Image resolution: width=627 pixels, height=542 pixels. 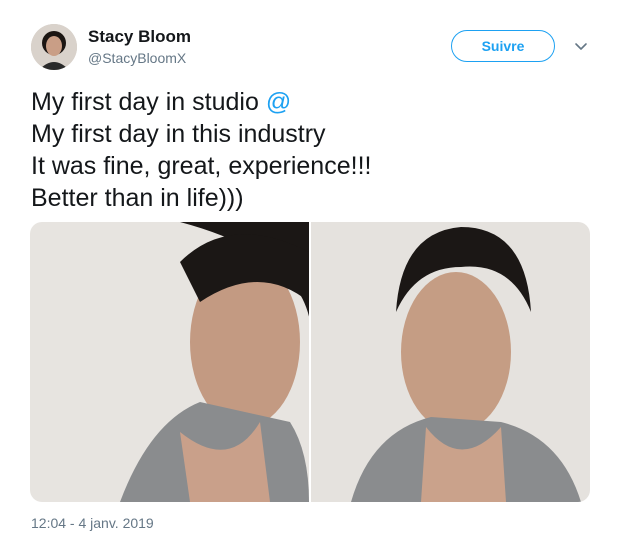 What do you see at coordinates (503, 46) in the screenshot?
I see `follow-button: Suivre` at bounding box center [503, 46].